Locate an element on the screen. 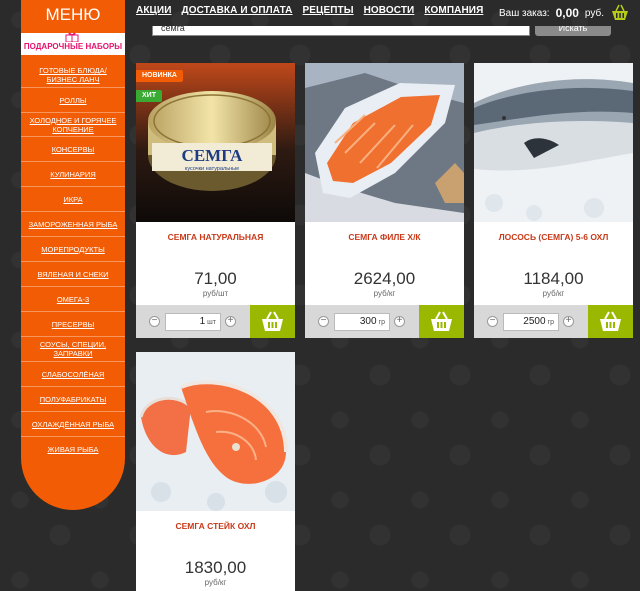 This screenshot has width=640, height=591. nav-link-promotions: АКЦИИ is located at coordinates (154, 13).